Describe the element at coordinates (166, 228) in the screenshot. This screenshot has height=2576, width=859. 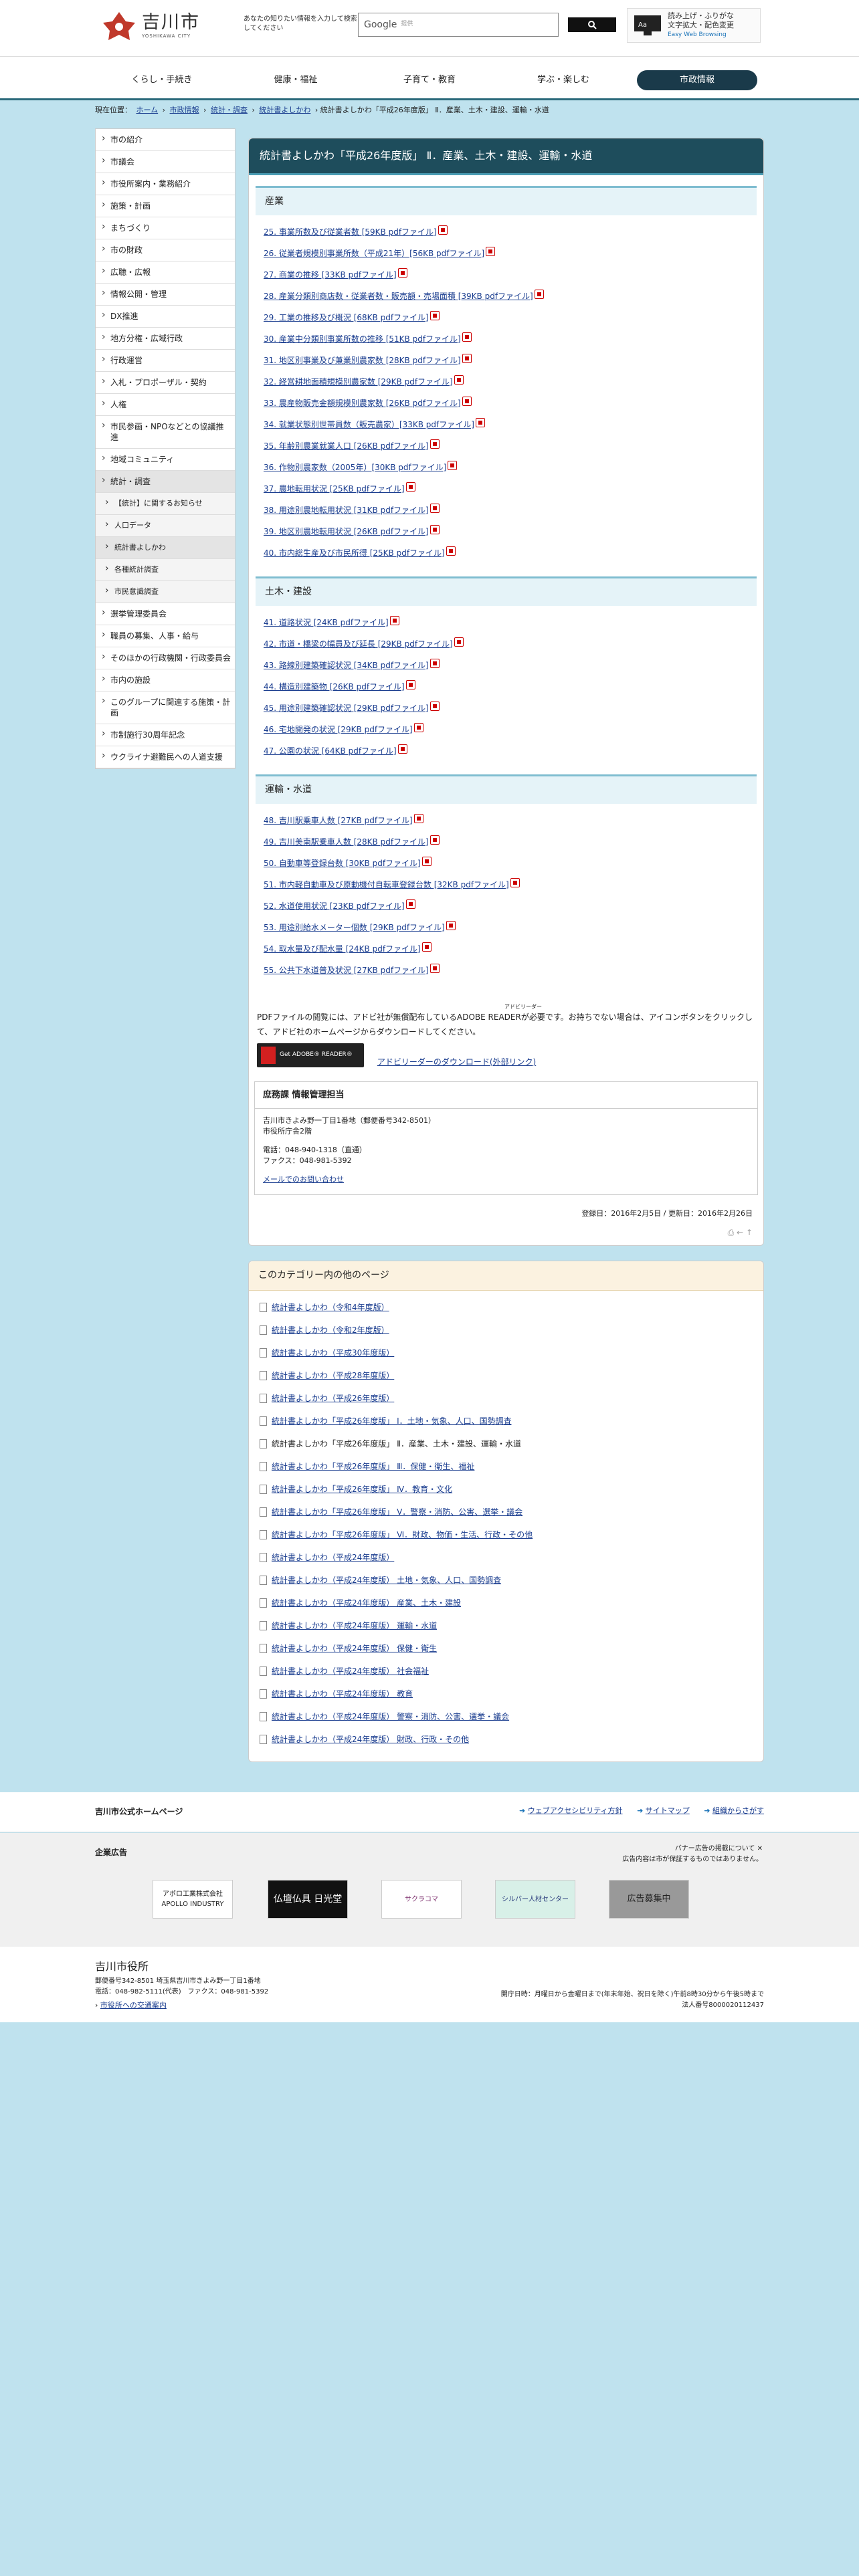
I see `sidebar-item: まちづくり` at that location.